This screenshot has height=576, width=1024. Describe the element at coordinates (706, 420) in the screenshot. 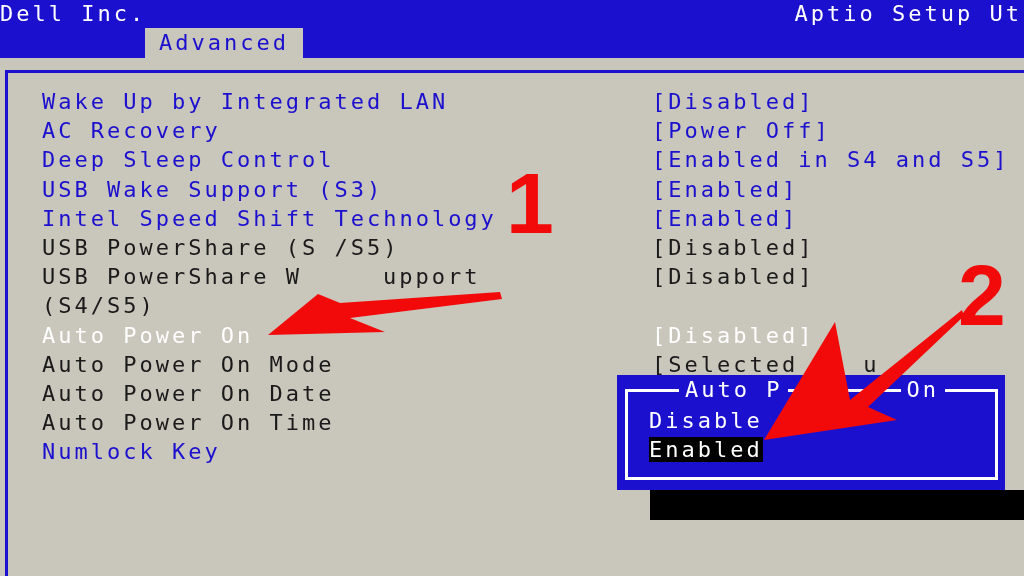

I see `dialog-option: Disable` at that location.